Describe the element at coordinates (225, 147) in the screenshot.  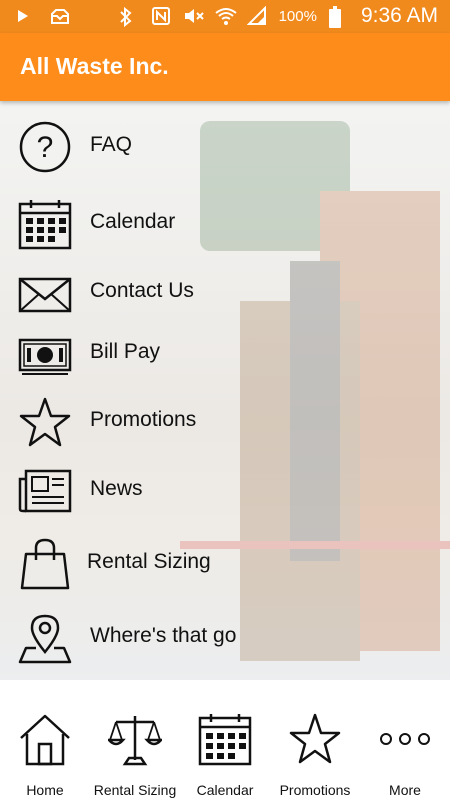
I see `menu-item-faq: ? FAQ` at that location.